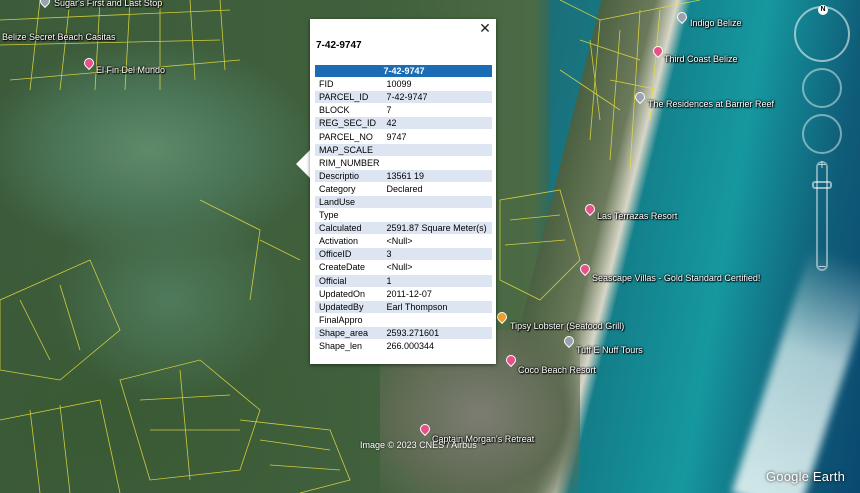 This screenshot has height=493, width=860. What do you see at coordinates (349, 306) in the screenshot?
I see `attribute-key: UpdatedBy` at bounding box center [349, 306].